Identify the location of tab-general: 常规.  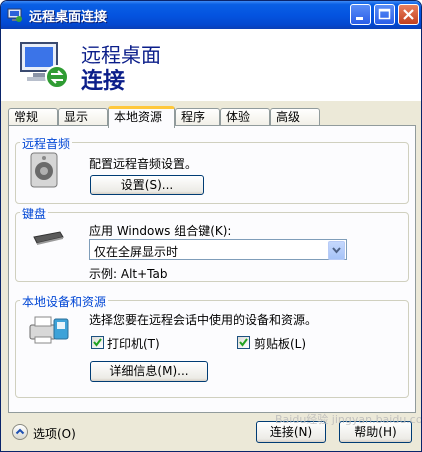
(33, 117).